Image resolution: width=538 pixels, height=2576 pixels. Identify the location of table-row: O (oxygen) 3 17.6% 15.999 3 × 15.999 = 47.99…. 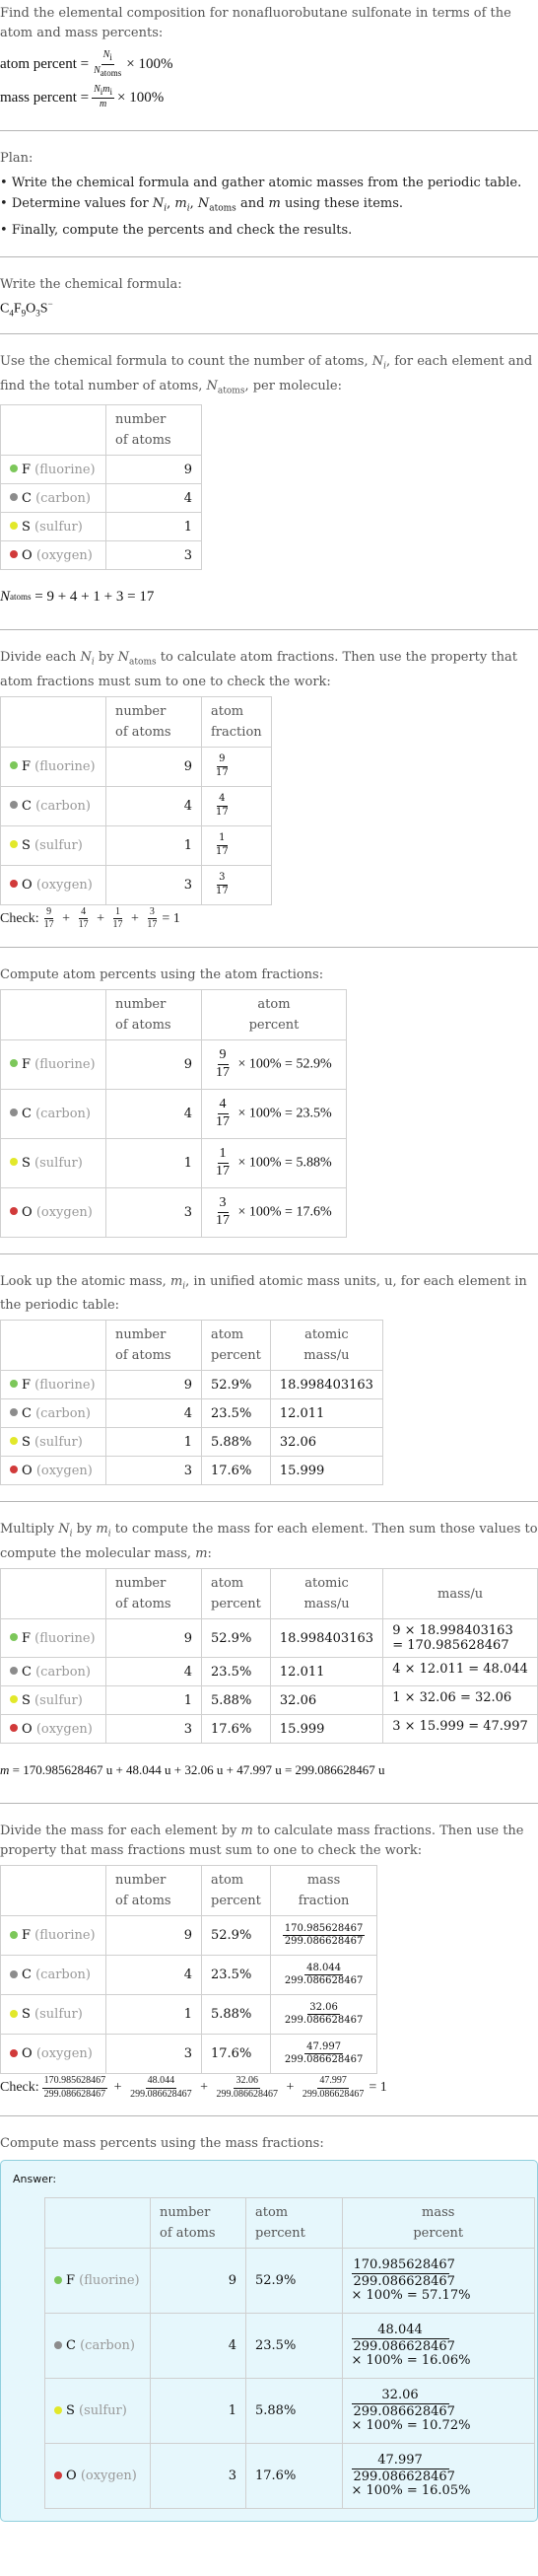
(269, 1729).